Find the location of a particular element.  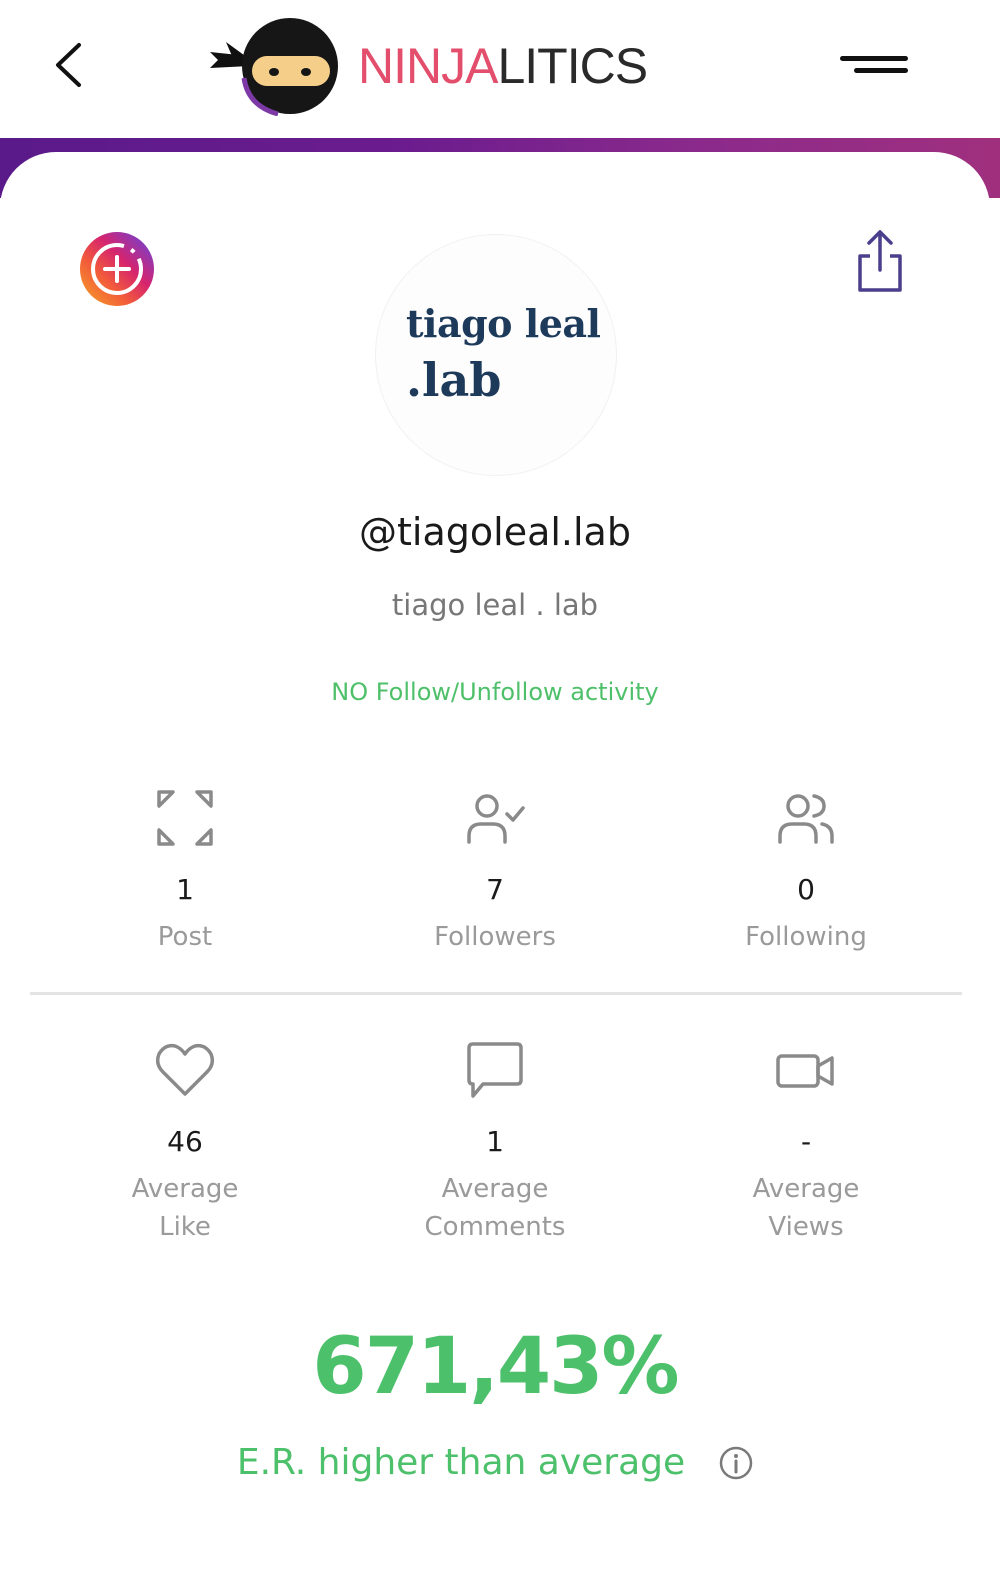

stat-average-like-label-line1: Average is located at coordinates (185, 1189).